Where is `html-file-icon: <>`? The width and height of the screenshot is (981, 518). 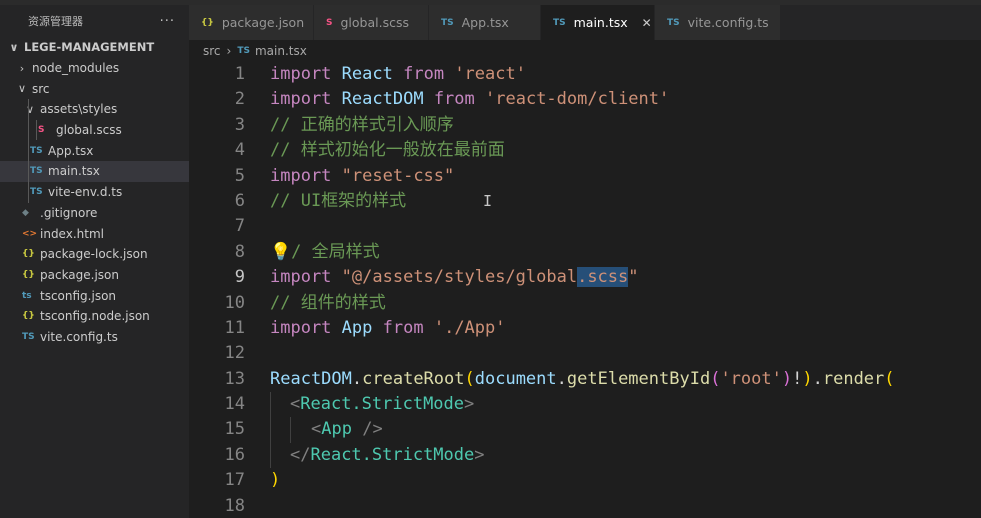
html-file-icon: <> is located at coordinates (30, 233).